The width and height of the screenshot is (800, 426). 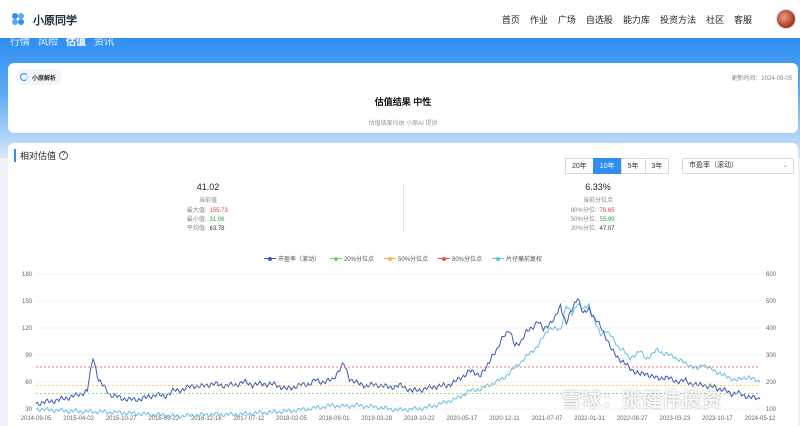 I want to click on y-right-tick: 600, so click(x=771, y=275).